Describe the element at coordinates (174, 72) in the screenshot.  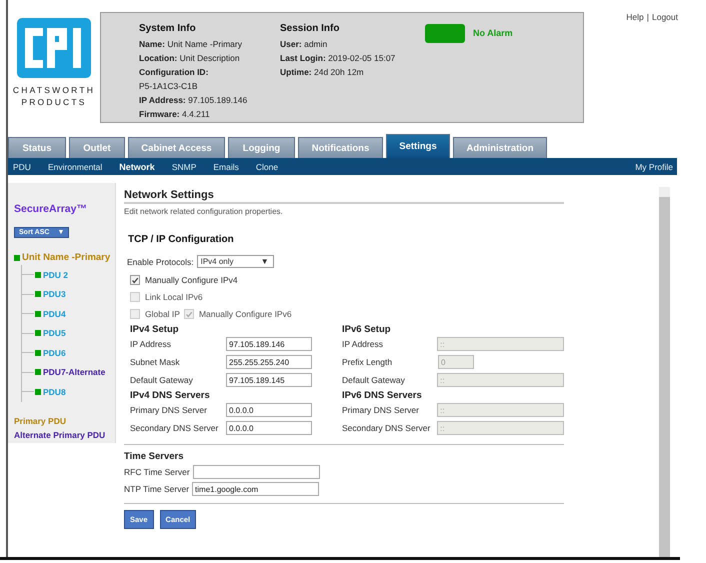
I see `info-line: Configuration ID:` at that location.